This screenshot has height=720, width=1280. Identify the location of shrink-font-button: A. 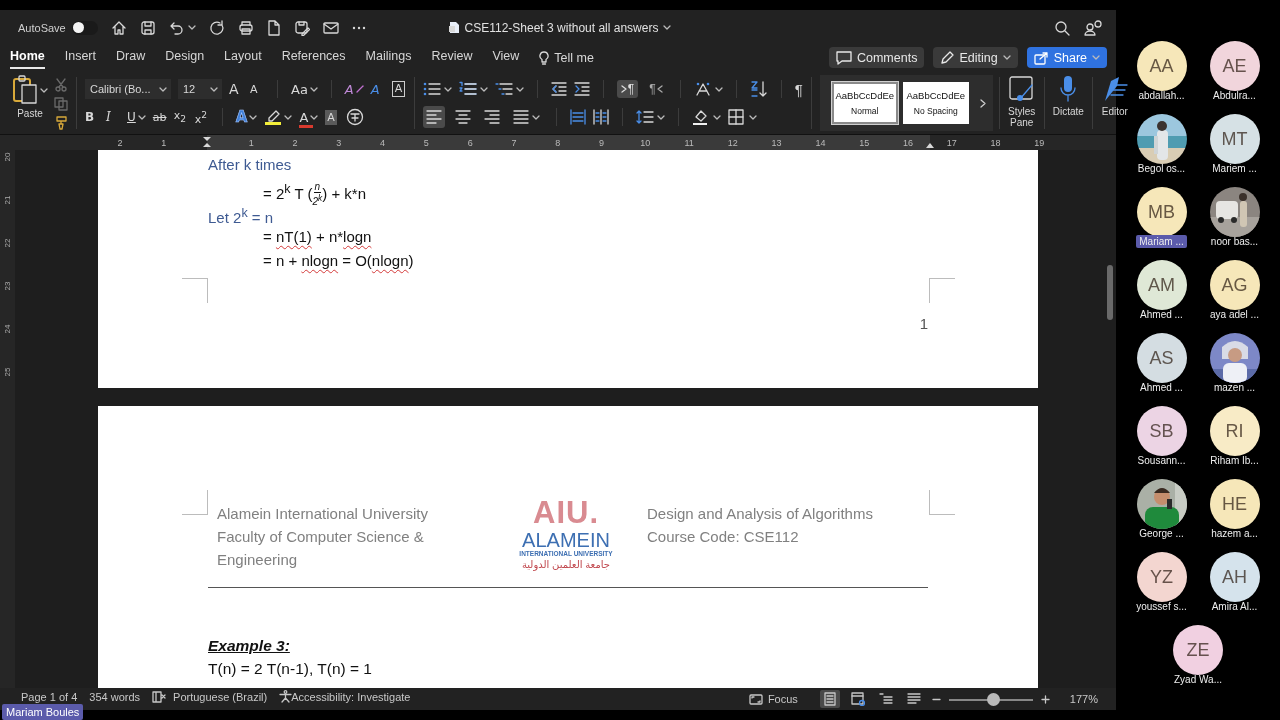
(257, 89).